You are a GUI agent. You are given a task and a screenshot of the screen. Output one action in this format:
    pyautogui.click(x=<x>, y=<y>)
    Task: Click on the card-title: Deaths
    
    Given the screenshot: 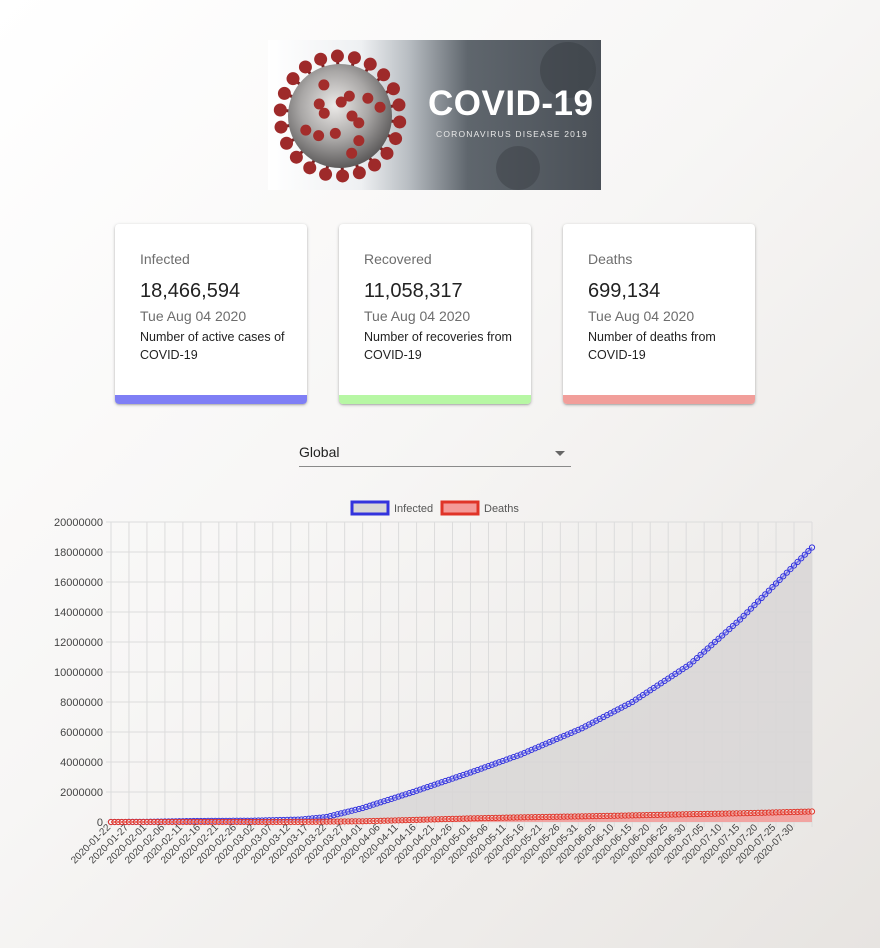 What is the action you would take?
    pyautogui.click(x=610, y=259)
    